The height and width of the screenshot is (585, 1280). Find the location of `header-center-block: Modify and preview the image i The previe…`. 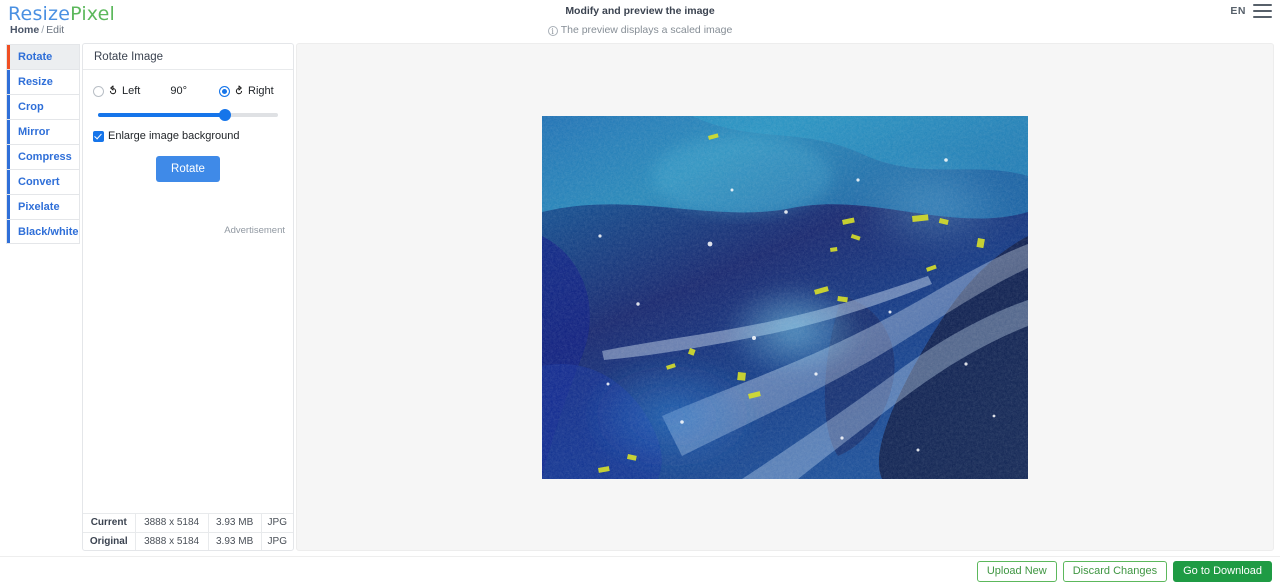

header-center-block: Modify and preview the image i The previe… is located at coordinates (640, 21).